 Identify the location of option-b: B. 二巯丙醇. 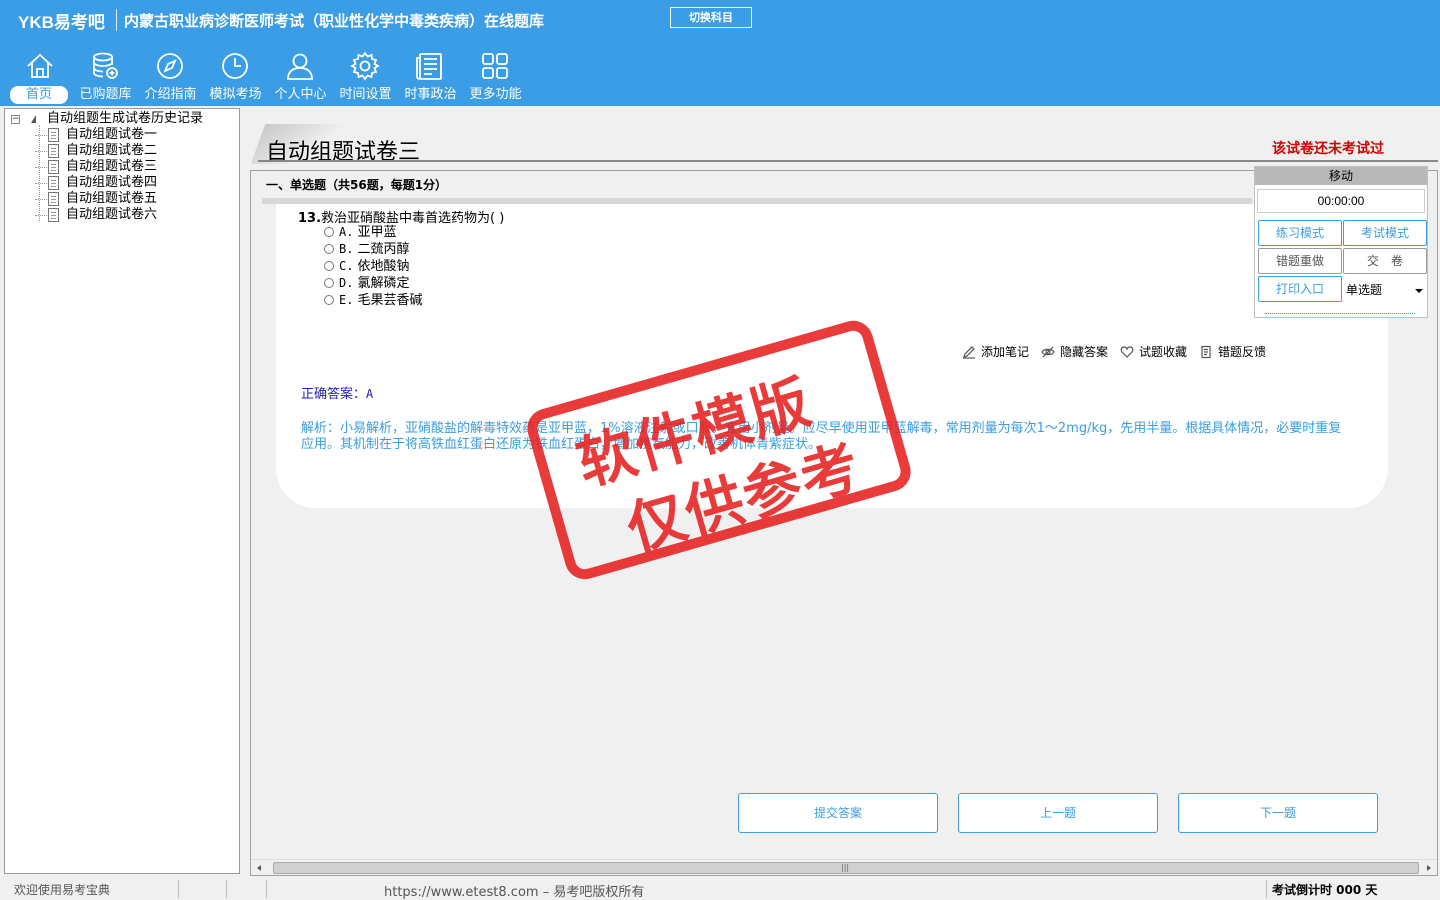
(366, 249).